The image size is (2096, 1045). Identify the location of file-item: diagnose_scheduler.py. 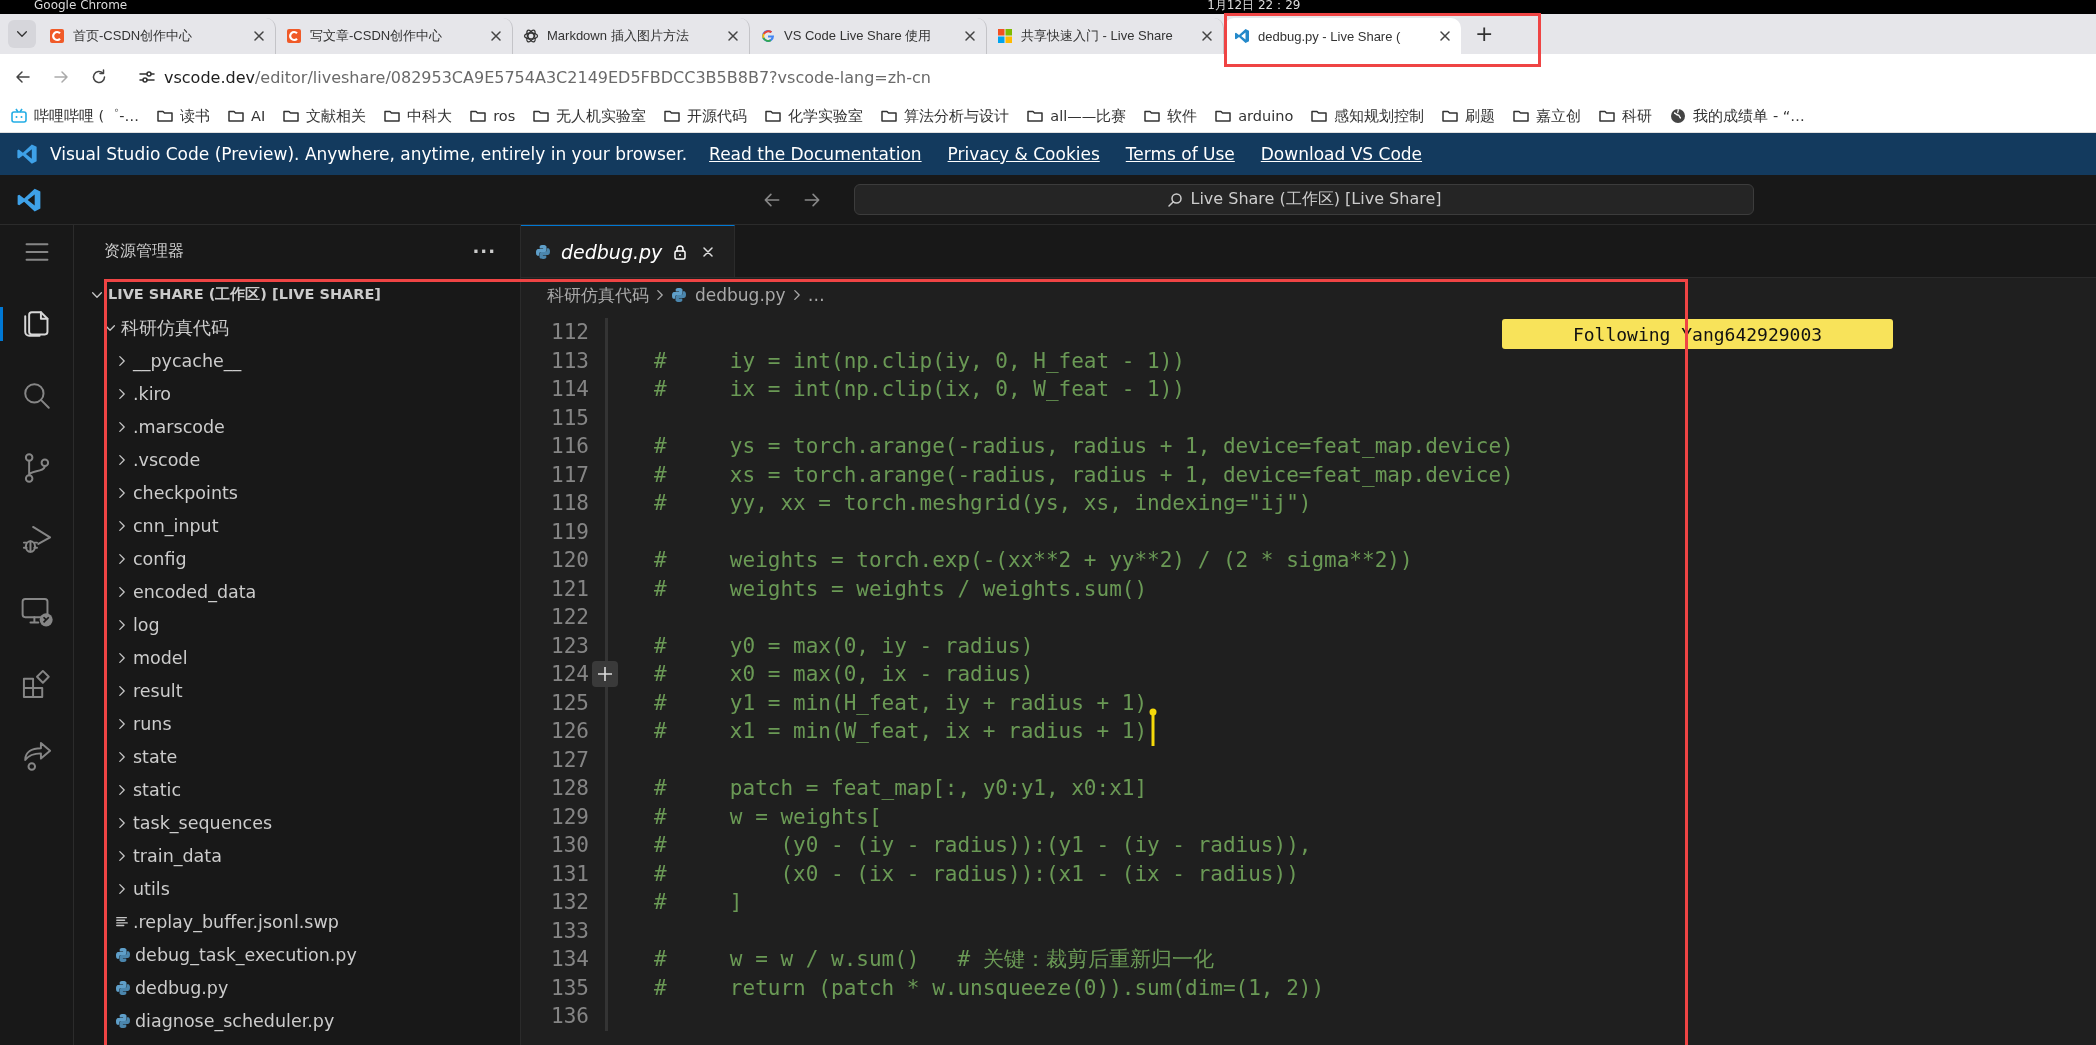
(235, 1020).